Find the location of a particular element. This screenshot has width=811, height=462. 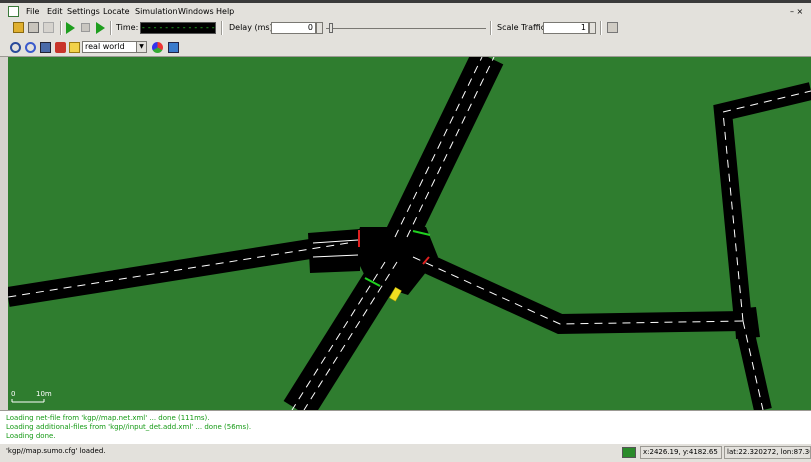

menu-settings: Settings is located at coordinates (83, 11).